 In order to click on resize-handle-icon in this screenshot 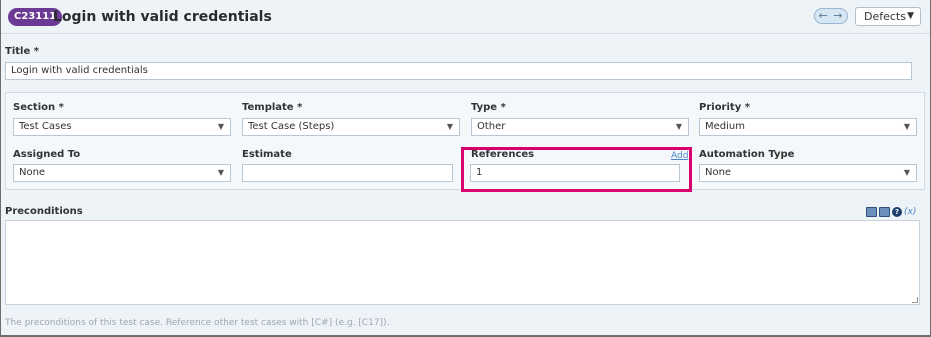, I will do `click(915, 300)`.